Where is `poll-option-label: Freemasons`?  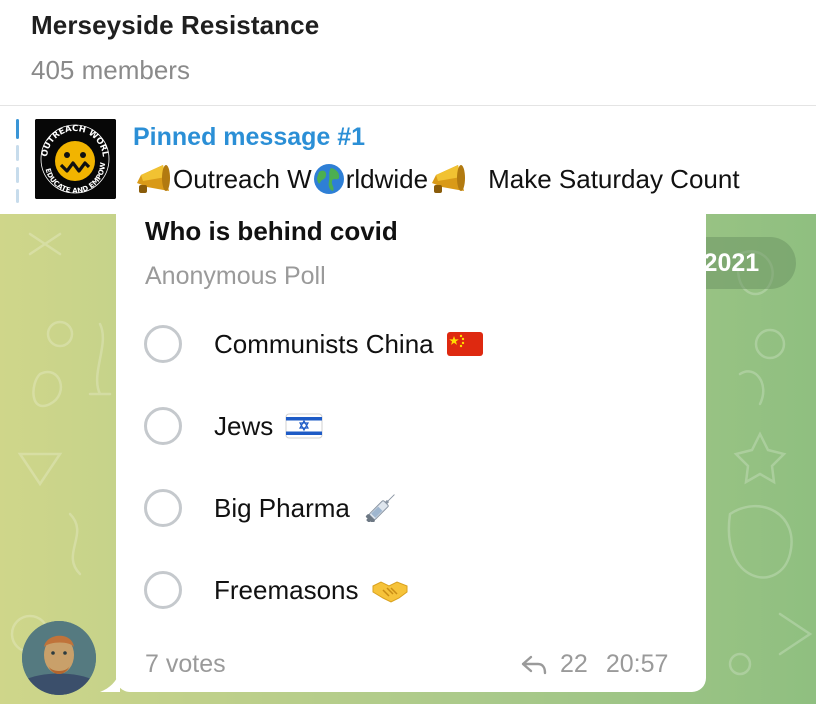 poll-option-label: Freemasons is located at coordinates (286, 589).